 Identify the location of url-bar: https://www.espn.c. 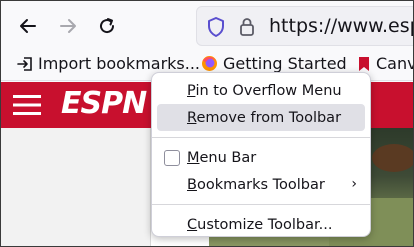
(304, 26).